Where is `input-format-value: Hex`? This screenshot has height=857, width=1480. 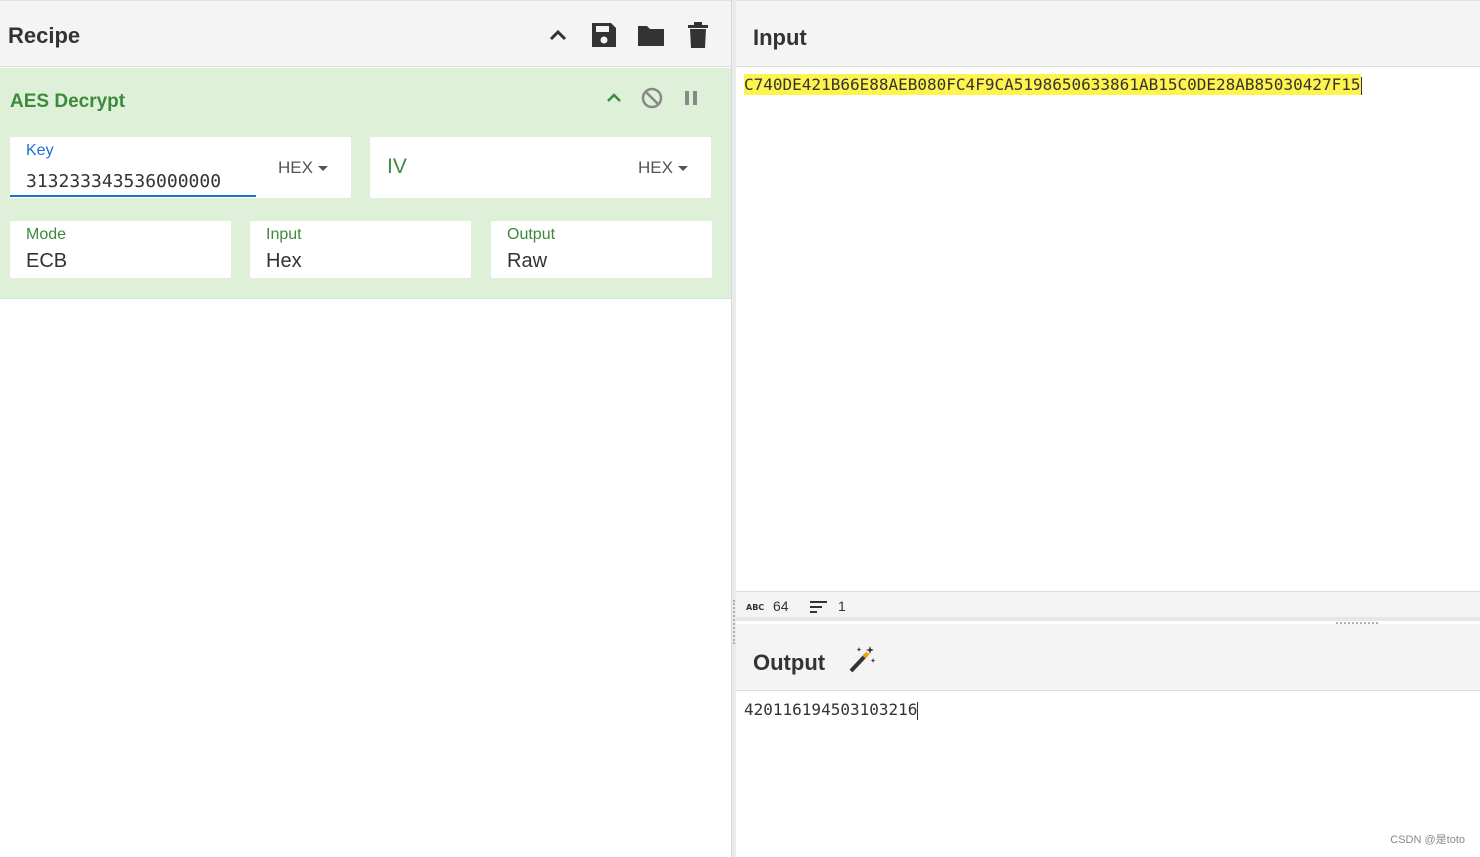
input-format-value: Hex is located at coordinates (284, 261).